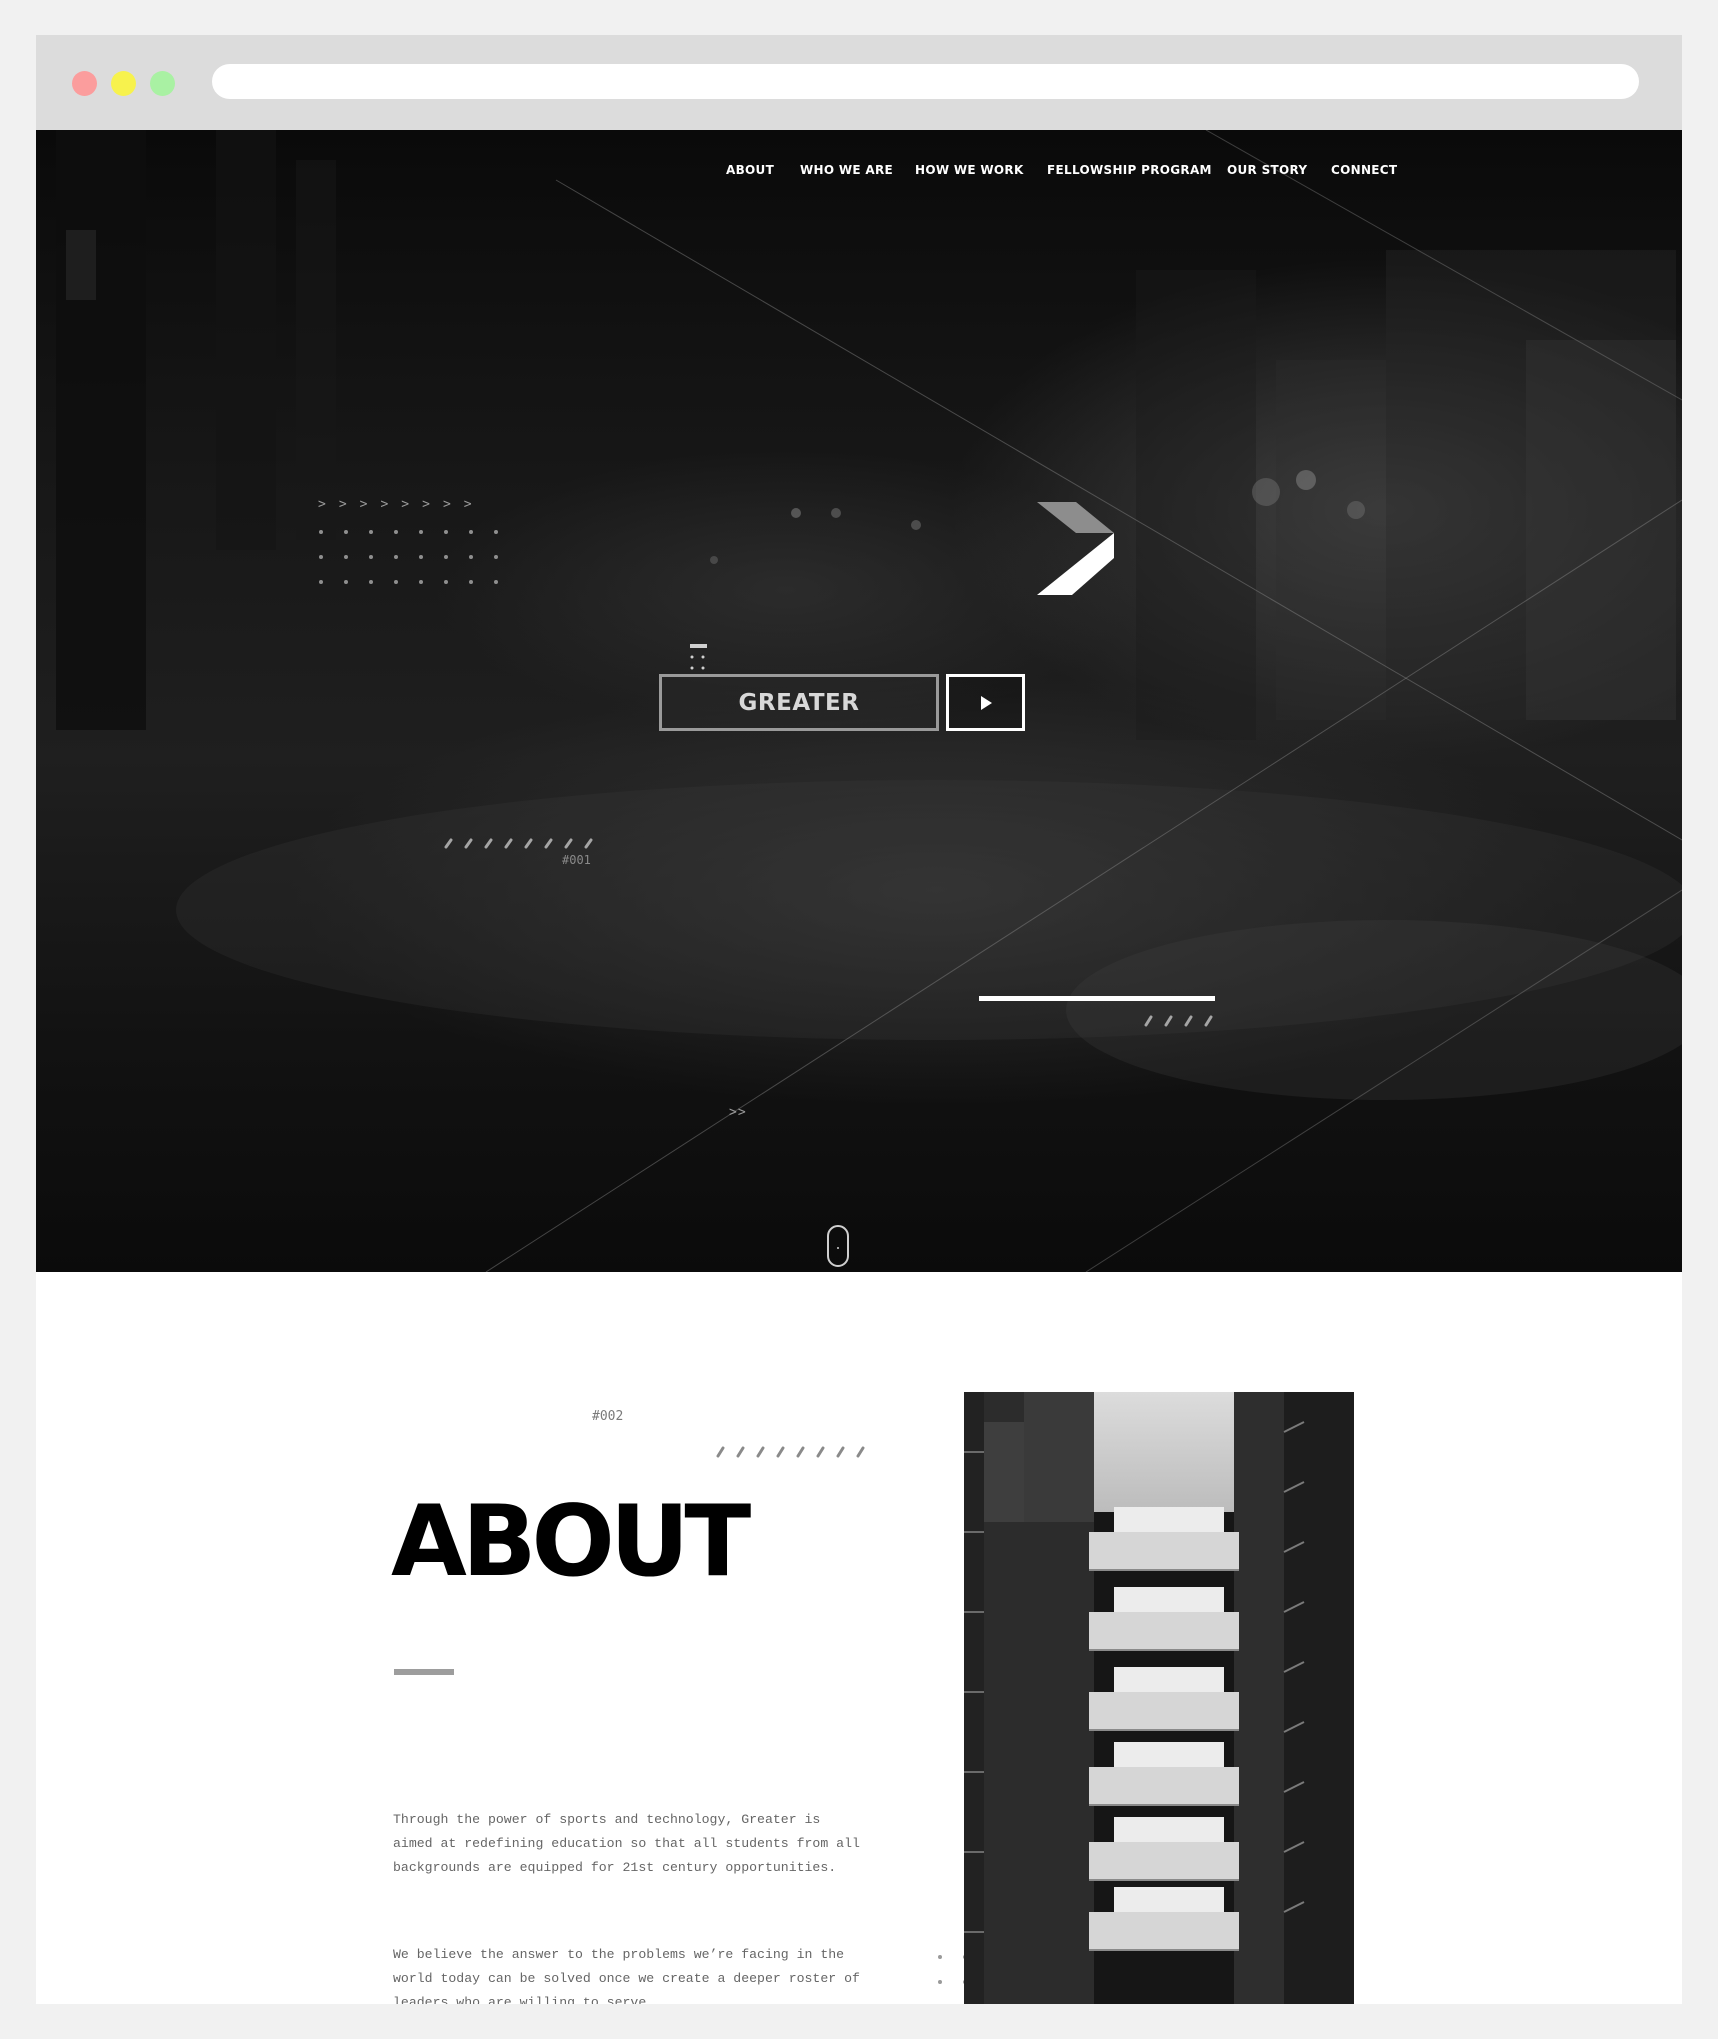 This screenshot has width=1718, height=2039. Describe the element at coordinates (846, 170) in the screenshot. I see `nav-item-who-we-are: WHO WE ARE` at that location.